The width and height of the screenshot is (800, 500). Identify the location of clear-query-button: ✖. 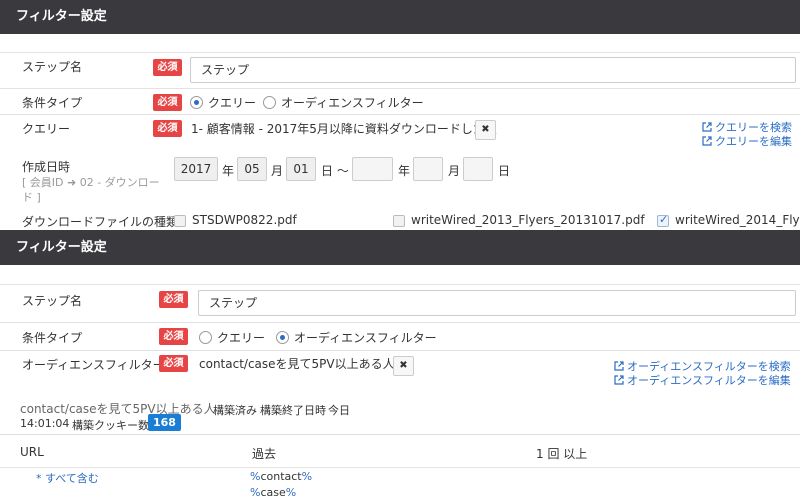
(485, 130).